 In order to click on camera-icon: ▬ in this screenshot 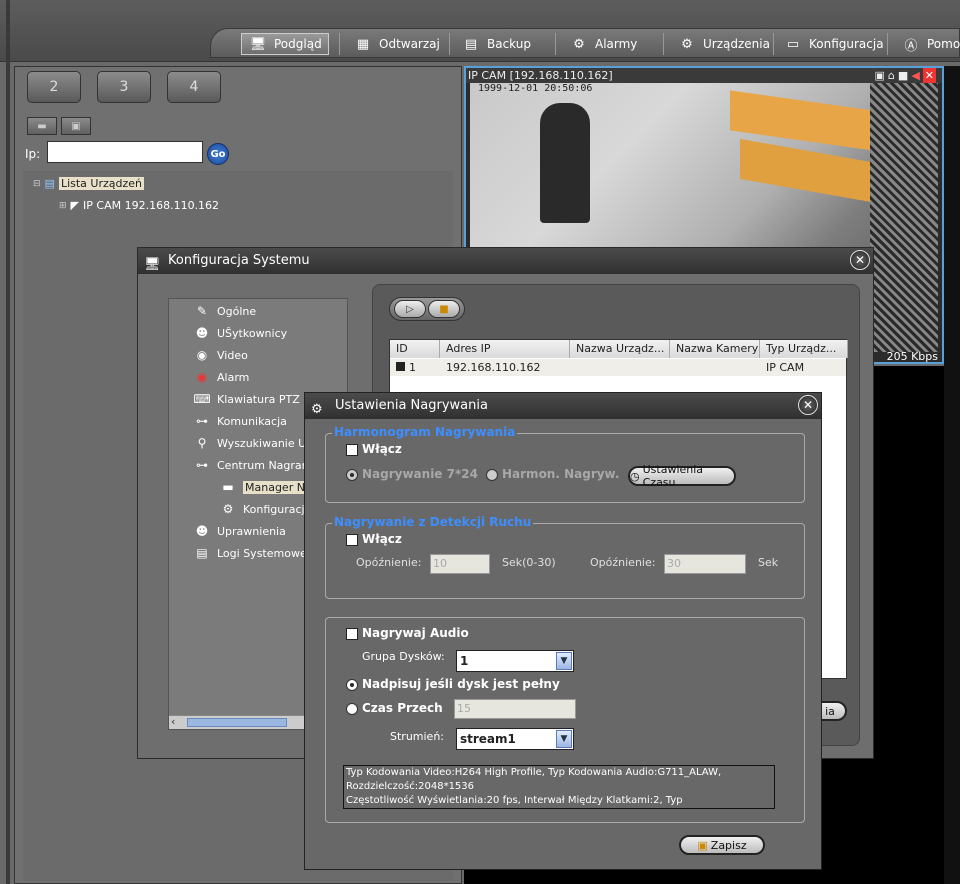, I will do `click(42, 126)`.